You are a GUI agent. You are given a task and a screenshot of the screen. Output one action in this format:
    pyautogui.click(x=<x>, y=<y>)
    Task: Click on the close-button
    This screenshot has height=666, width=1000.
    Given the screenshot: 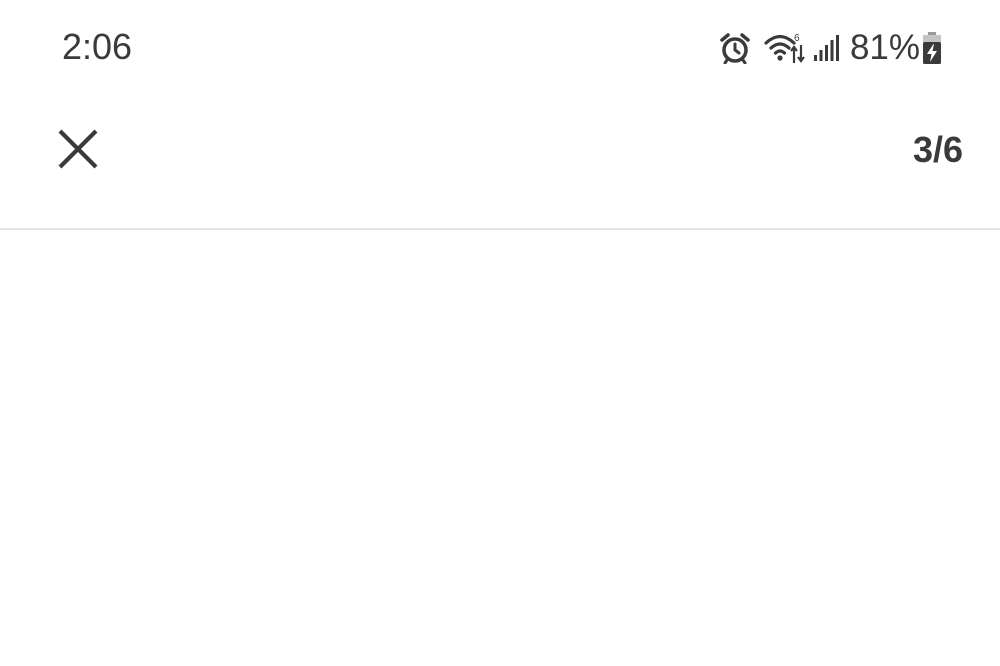 What is the action you would take?
    pyautogui.click(x=78, y=151)
    